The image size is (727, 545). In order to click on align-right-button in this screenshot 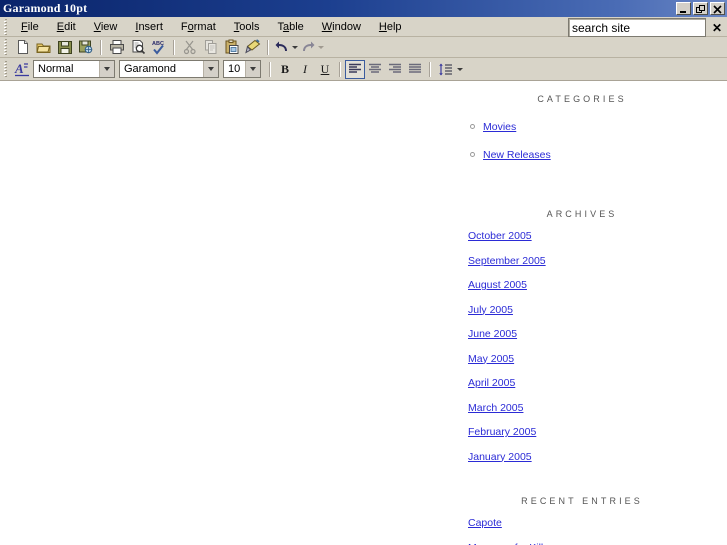, I will do `click(395, 69)`.